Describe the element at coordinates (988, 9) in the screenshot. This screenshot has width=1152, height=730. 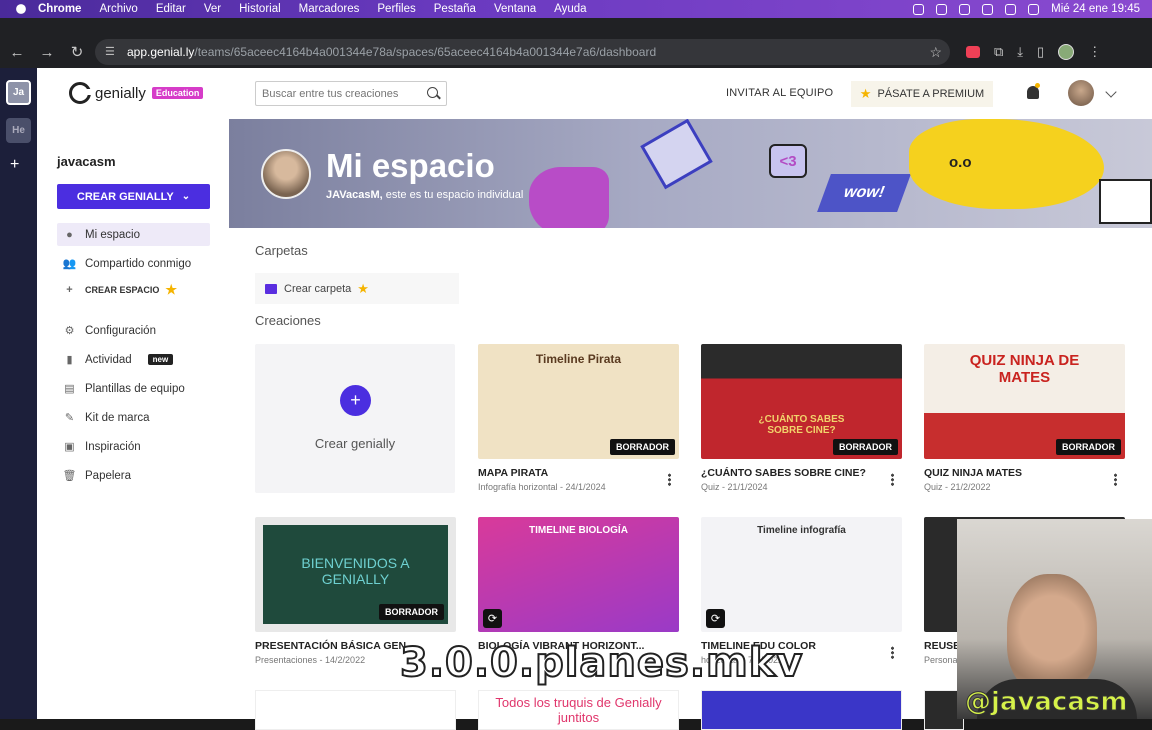
I see `wifi-icon` at that location.